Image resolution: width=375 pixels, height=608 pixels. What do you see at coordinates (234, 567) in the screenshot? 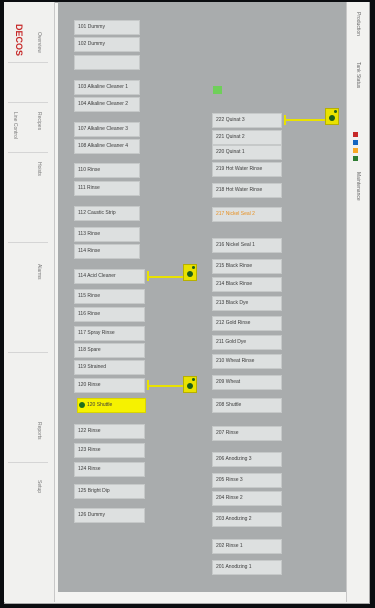
I see `station-label: 201 Anodizing 1` at bounding box center [234, 567].